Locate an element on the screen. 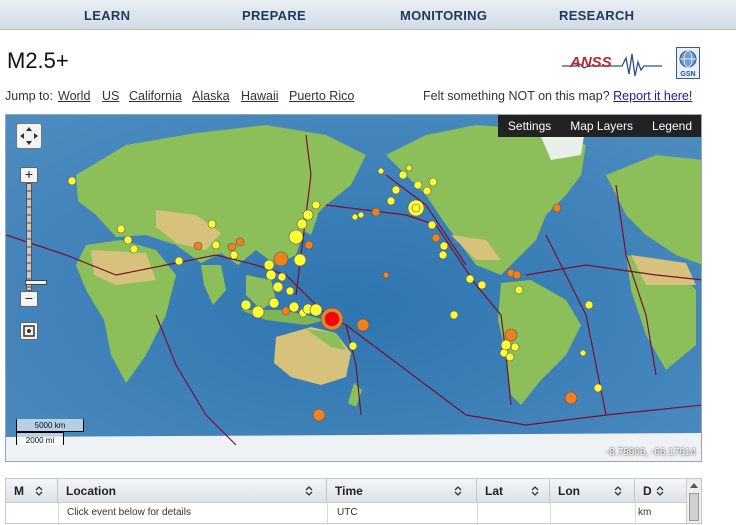 Image resolution: width=736 pixels, height=525 pixels. pan-button is located at coordinates (29, 136).